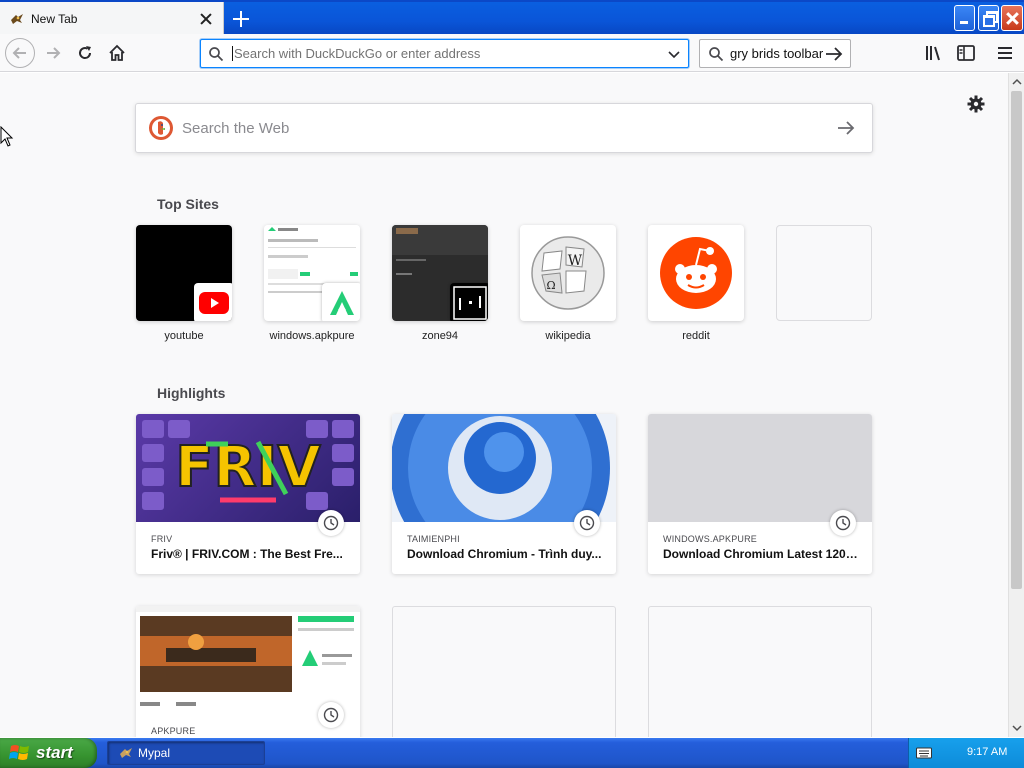 Image resolution: width=1024 pixels, height=768 pixels. What do you see at coordinates (1017, 82) in the screenshot?
I see `scroll-up-icon` at bounding box center [1017, 82].